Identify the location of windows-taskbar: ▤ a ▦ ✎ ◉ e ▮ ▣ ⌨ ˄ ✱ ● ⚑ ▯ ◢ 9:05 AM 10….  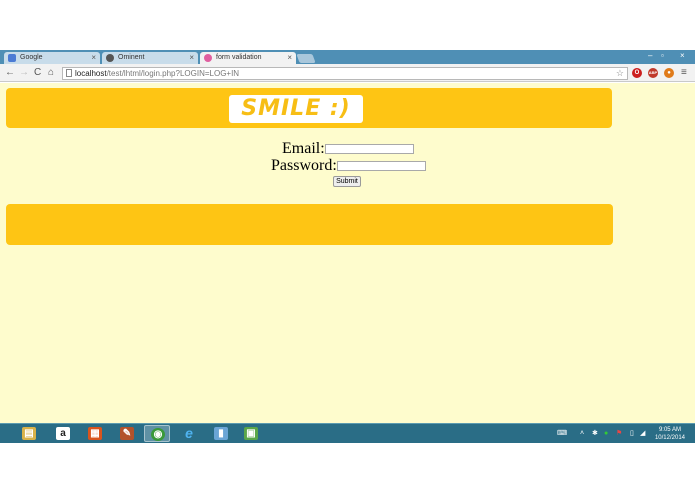
(347, 433).